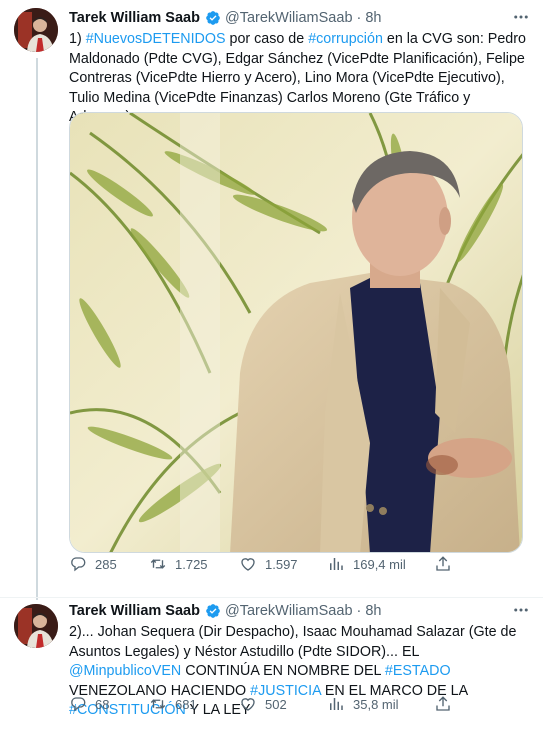 Image resolution: width=543 pixels, height=729 pixels. I want to click on like-count: 1.597, so click(281, 564).